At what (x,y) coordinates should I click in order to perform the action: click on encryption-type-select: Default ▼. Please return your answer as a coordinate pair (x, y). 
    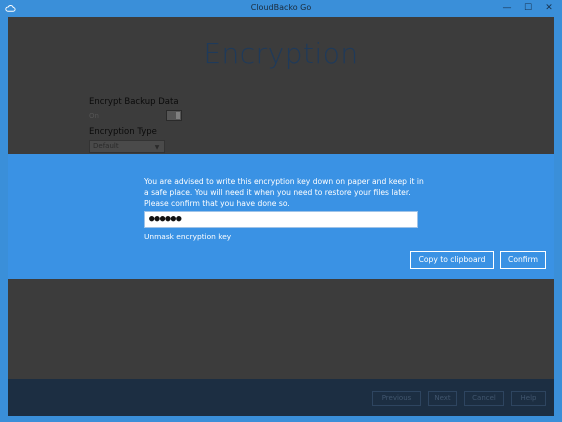
    Looking at the image, I should click on (127, 146).